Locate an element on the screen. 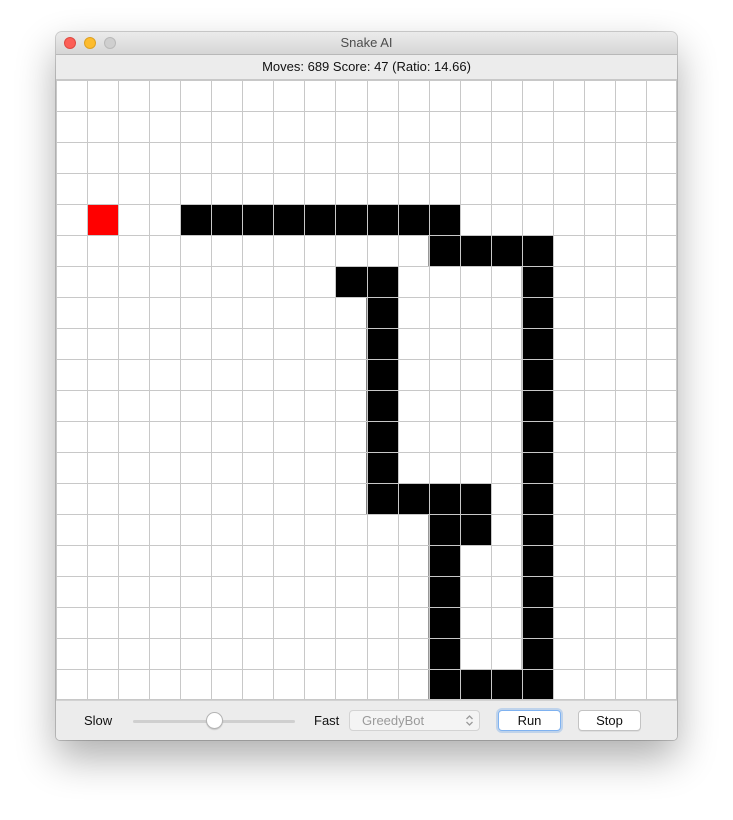 Image resolution: width=733 pixels, height=820 pixels. control-bar: Slow Fast GreedyBot Run Stop is located at coordinates (366, 720).